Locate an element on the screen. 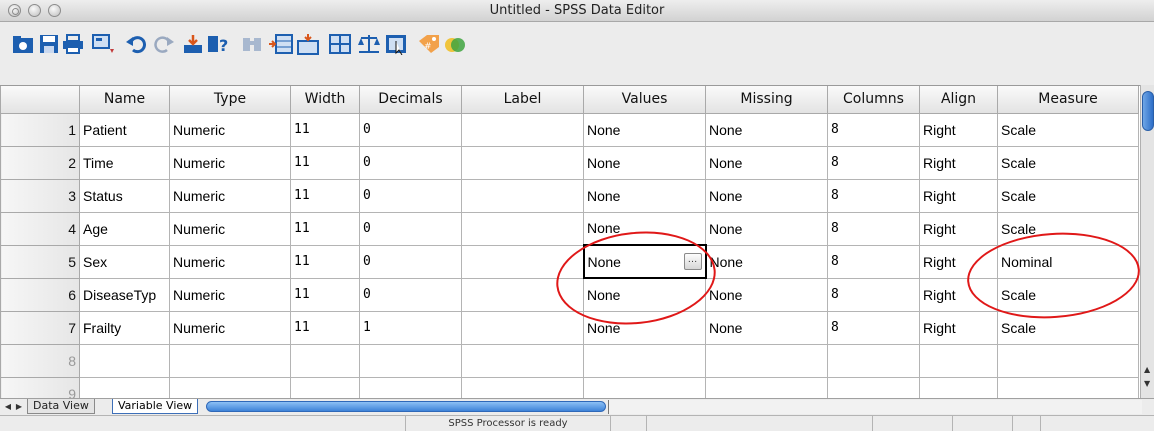 Image resolution: width=1154 pixels, height=431 pixels. row-header: 5 is located at coordinates (40, 261).